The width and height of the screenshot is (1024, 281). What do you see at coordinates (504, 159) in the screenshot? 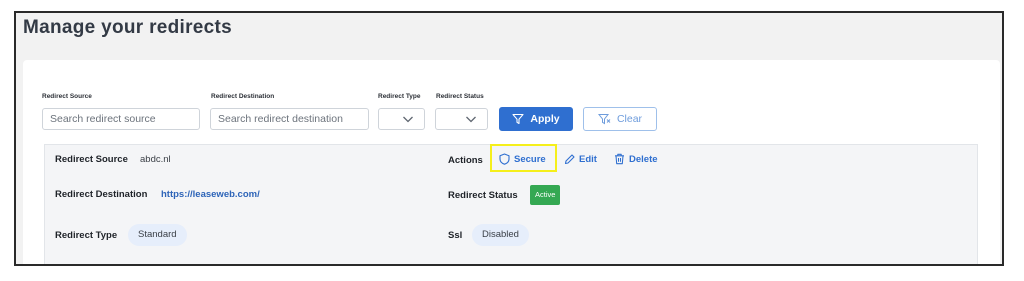
I see `shield-icon` at bounding box center [504, 159].